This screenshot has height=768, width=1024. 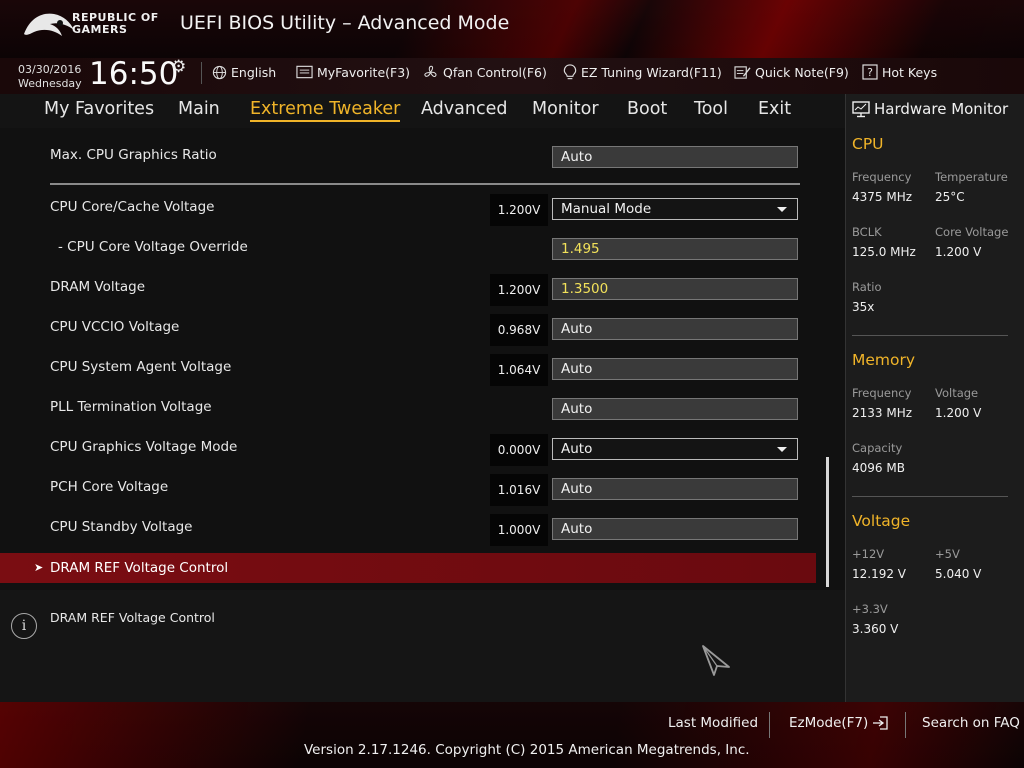 I want to click on info-icon: i, so click(x=24, y=626).